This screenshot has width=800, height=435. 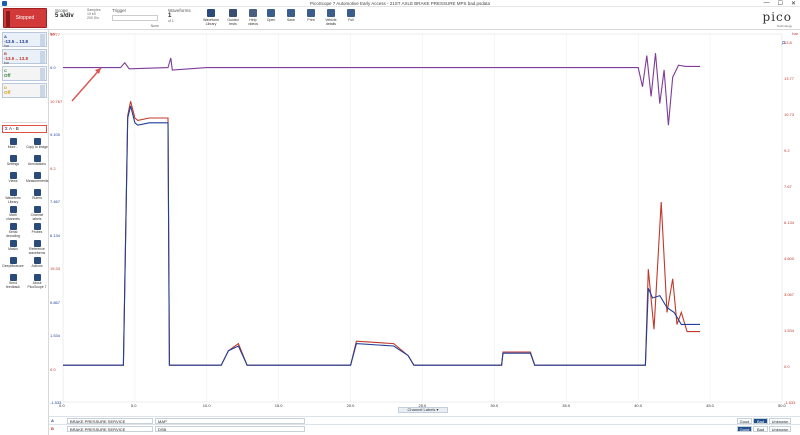 I want to click on fullscreen-icon, so click(x=351, y=13).